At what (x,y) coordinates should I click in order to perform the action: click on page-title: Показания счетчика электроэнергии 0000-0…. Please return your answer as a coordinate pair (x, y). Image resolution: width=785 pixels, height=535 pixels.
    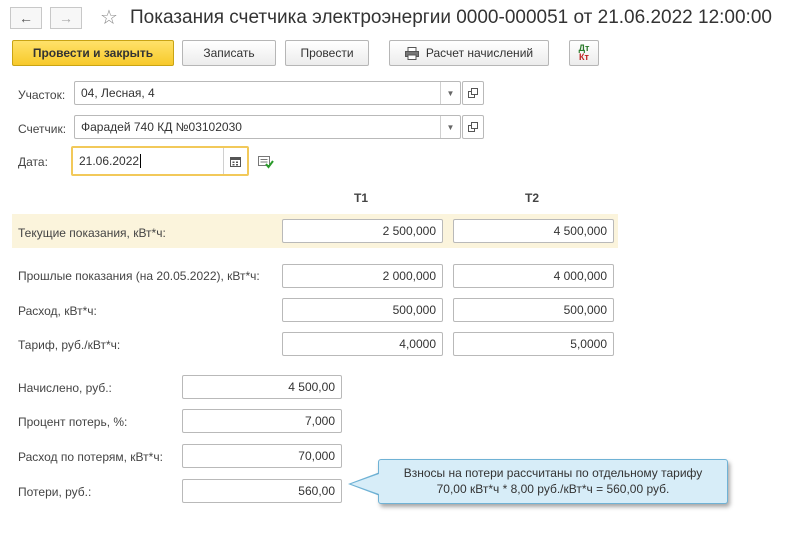
    Looking at the image, I should click on (451, 17).